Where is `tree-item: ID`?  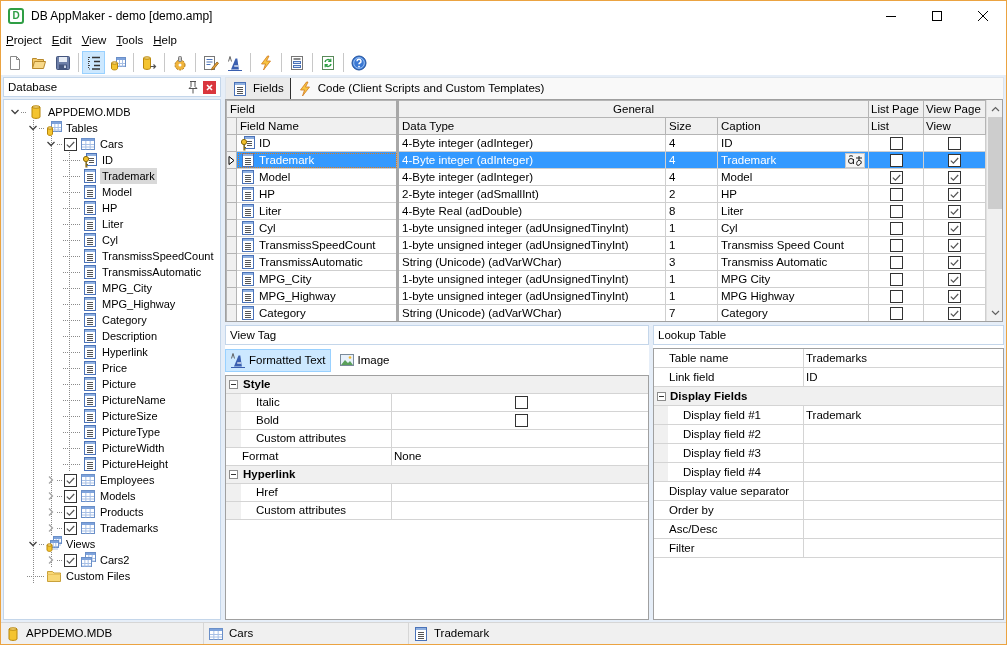 tree-item: ID is located at coordinates (107, 160).